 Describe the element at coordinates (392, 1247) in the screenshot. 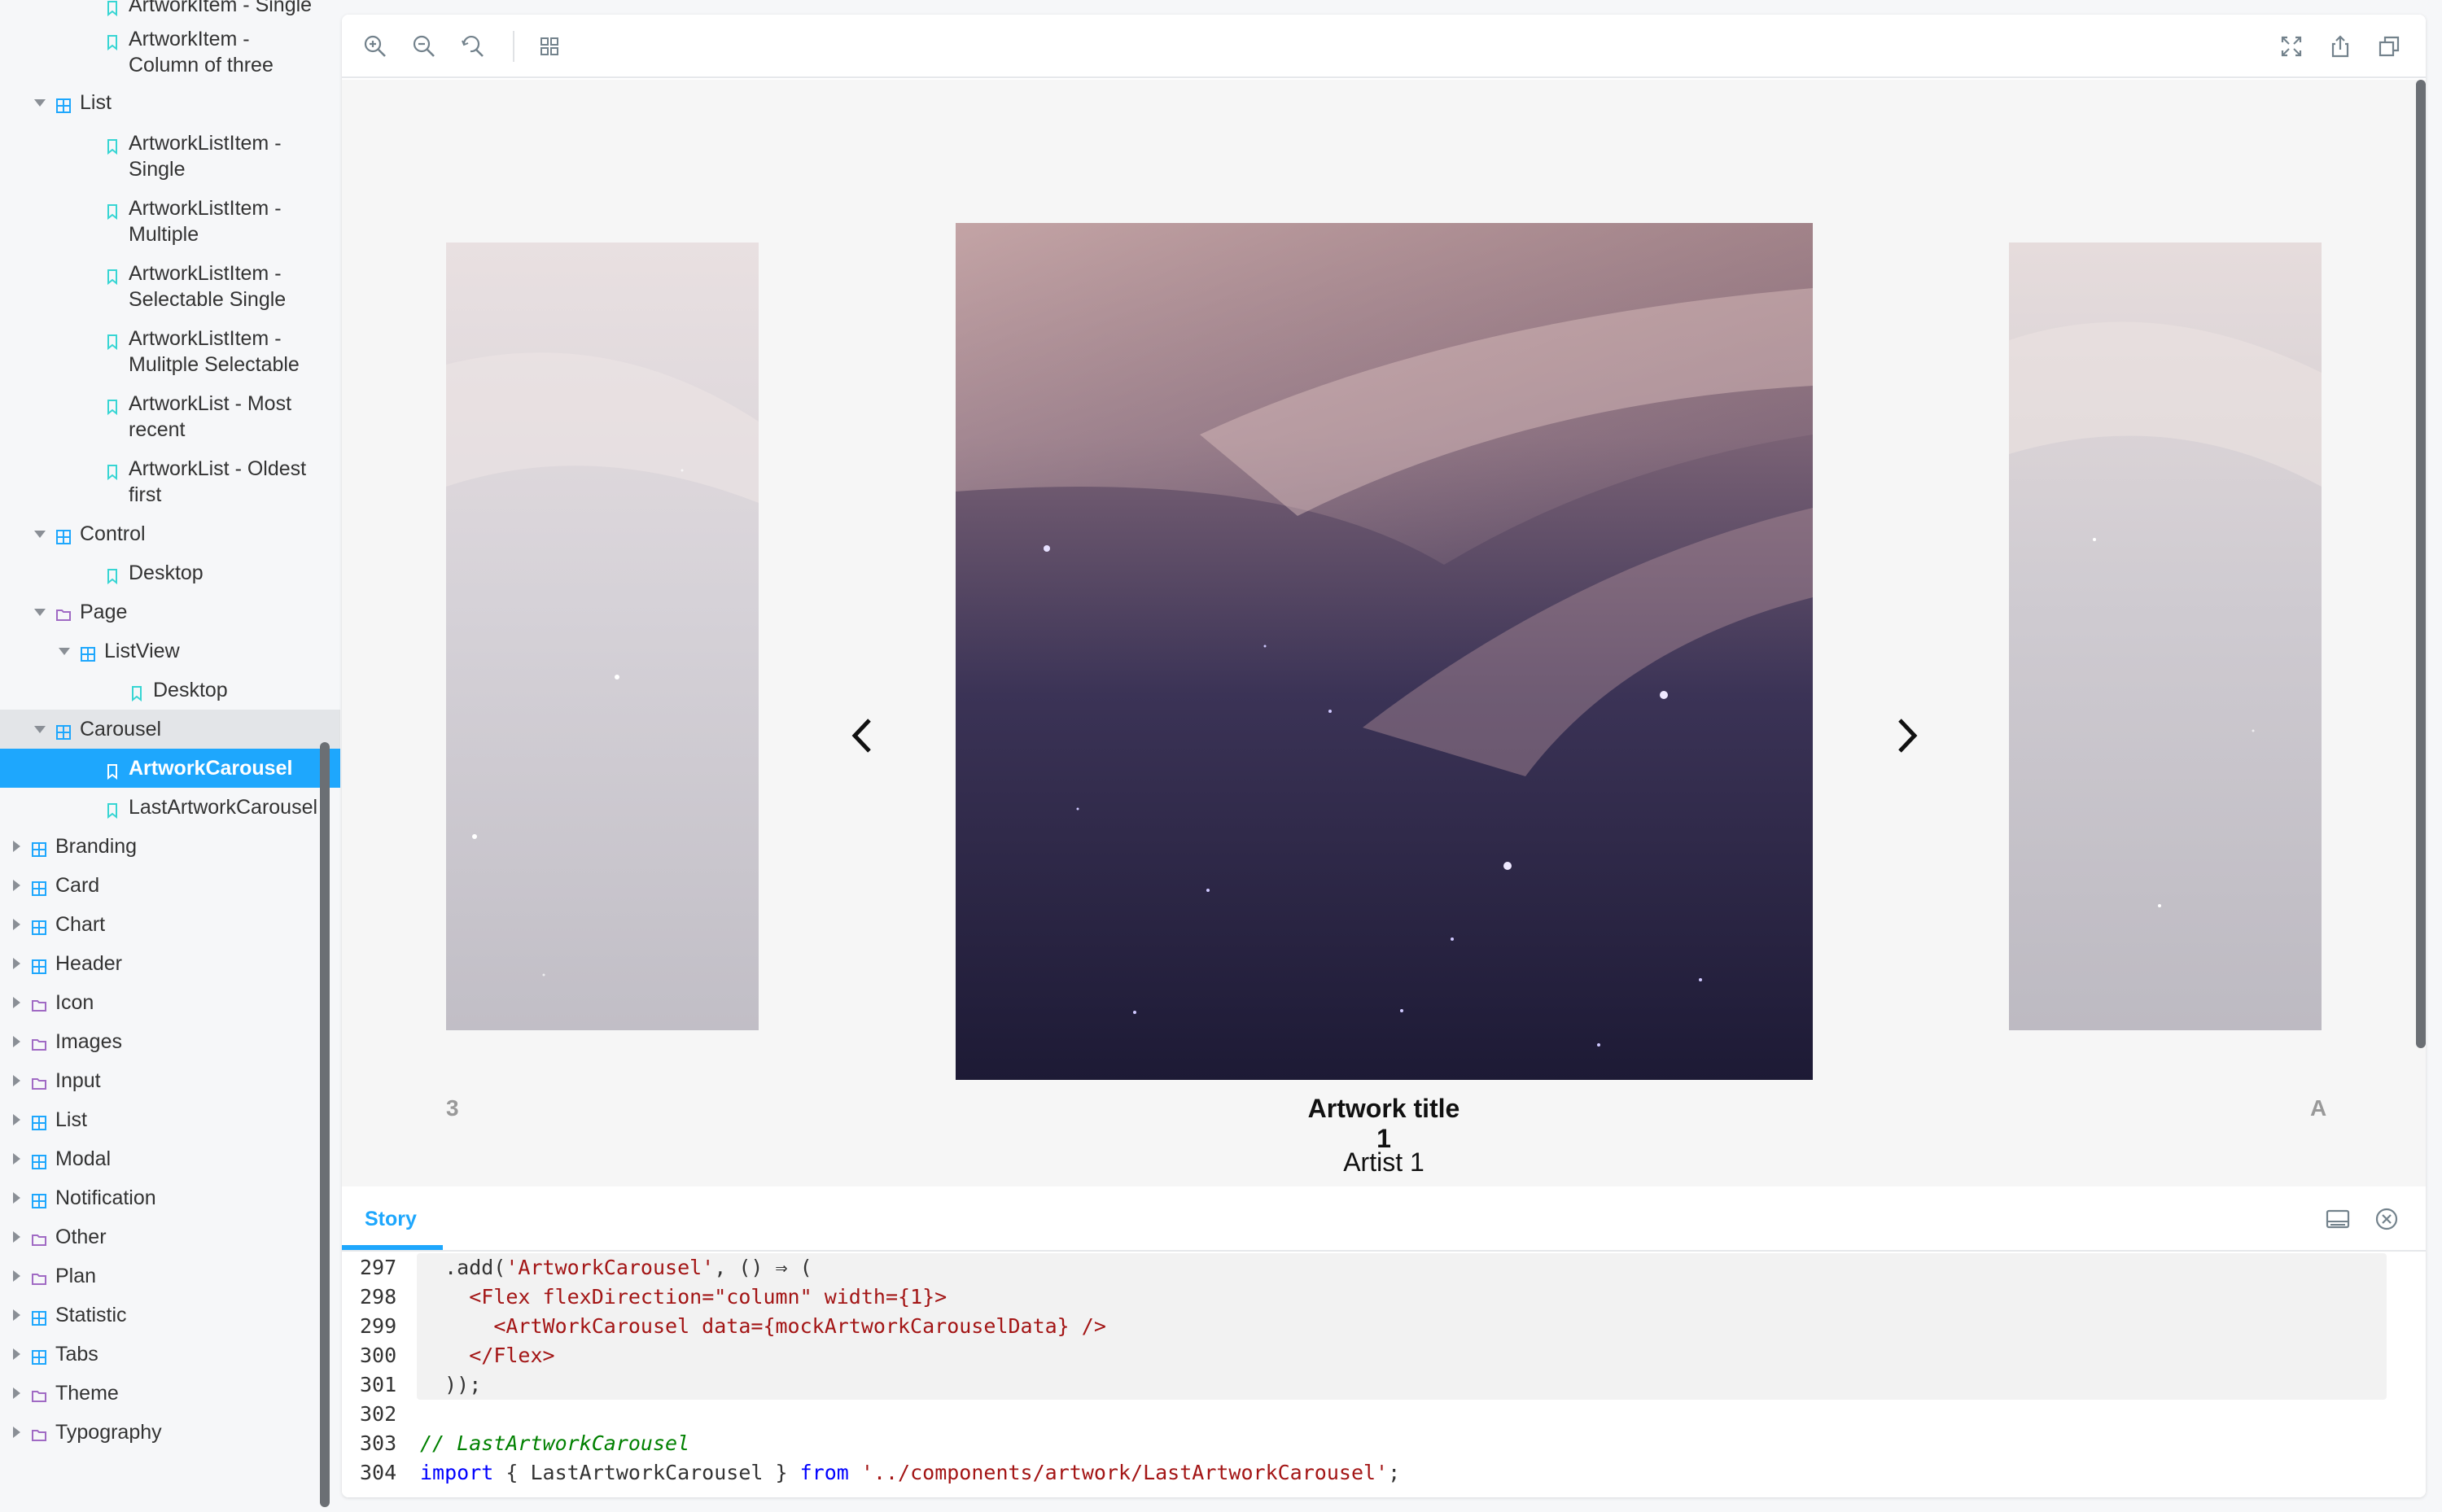

I see `active-tab-indicator` at that location.